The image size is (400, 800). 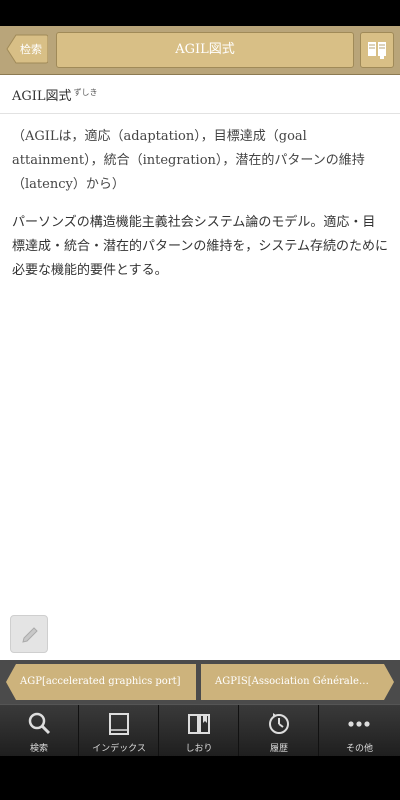 I want to click on tab-bar: 検索 インデックス しおり 履歴 その他, so click(x=200, y=730).